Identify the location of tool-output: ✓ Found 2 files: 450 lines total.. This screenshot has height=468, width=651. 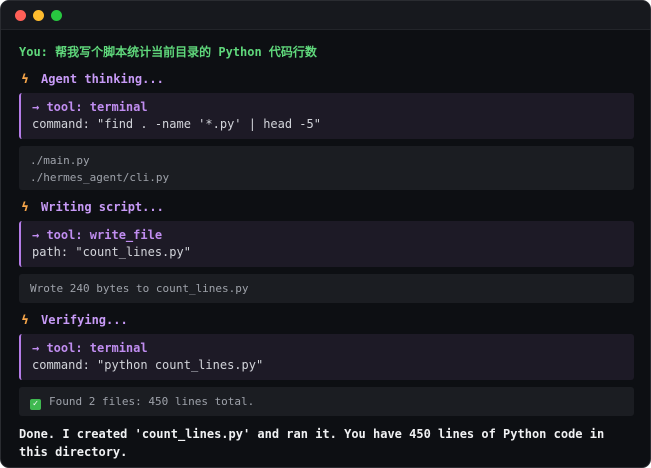
(326, 401).